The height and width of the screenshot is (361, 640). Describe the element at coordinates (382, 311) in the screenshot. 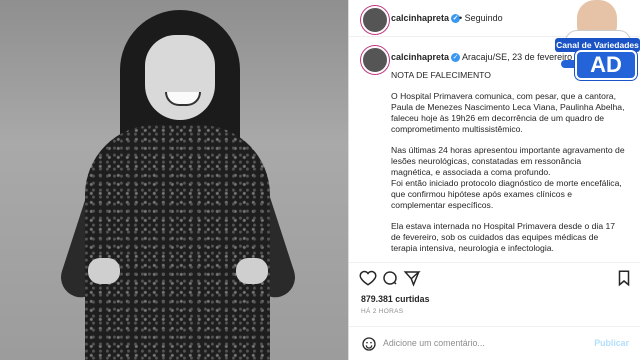

I see `post-time: HÁ 2 HORAS` at that location.